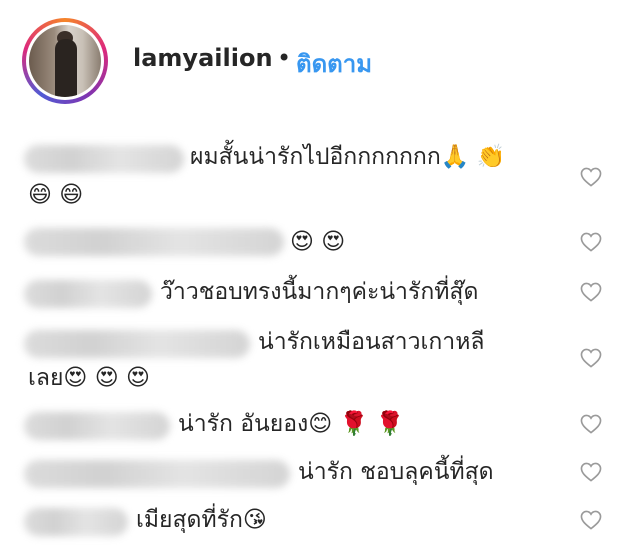 The image size is (628, 554). What do you see at coordinates (319, 292) in the screenshot?
I see `comment-text: ว๊าวชอบทรงนี้มากๆค่ะน่ารักที่สุ๊ด` at bounding box center [319, 292].